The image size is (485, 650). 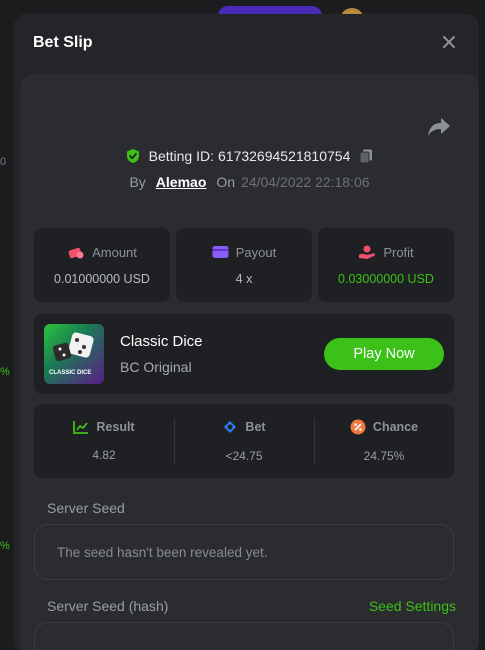 I want to click on modal-title: Bet Slip, so click(x=63, y=42).